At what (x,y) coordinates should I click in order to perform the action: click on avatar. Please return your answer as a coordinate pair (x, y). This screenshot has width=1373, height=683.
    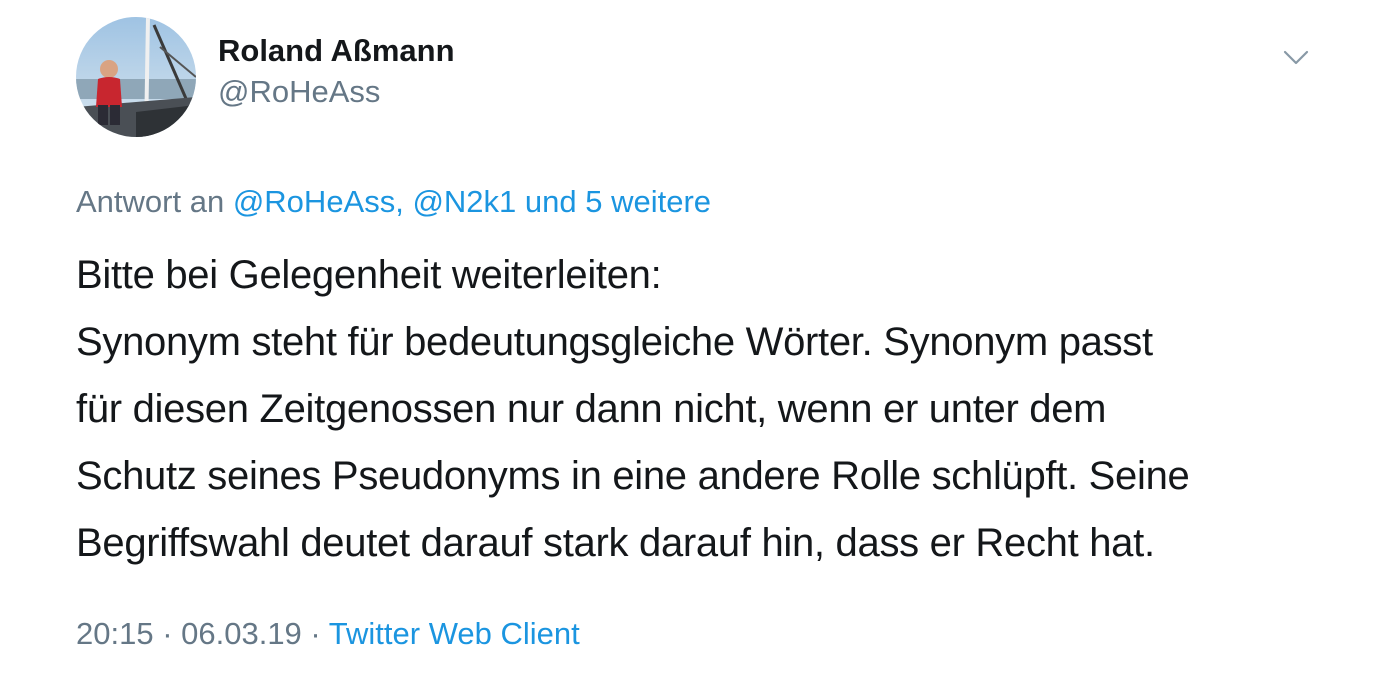
    Looking at the image, I should click on (136, 77).